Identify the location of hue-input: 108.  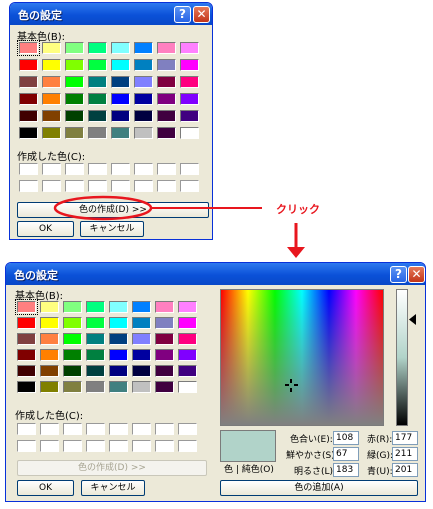
(346, 438).